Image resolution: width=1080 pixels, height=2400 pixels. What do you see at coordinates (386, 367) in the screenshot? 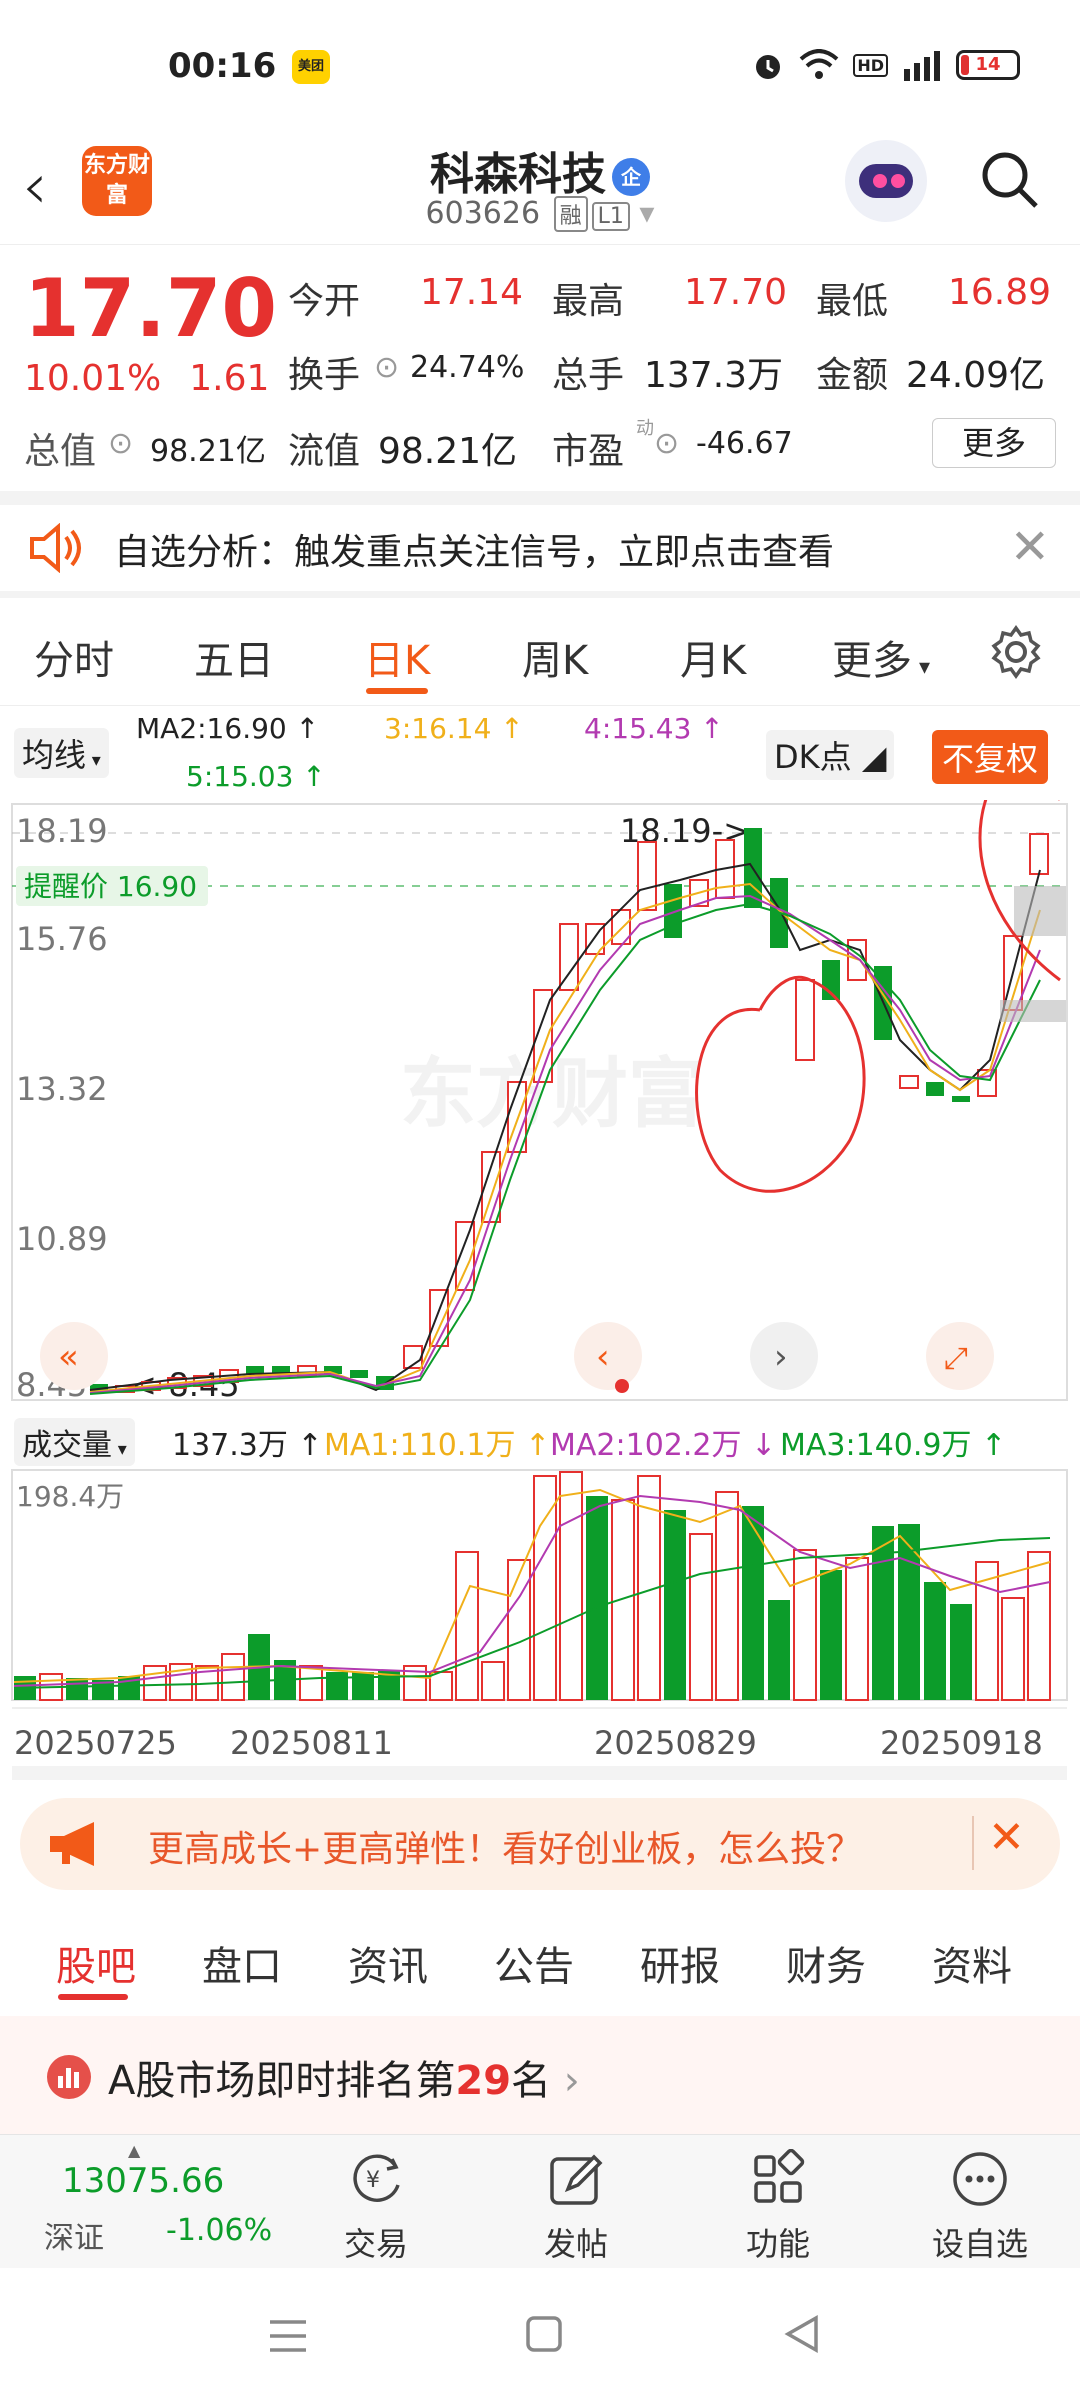
I see `info-icon: ⊙` at bounding box center [386, 367].